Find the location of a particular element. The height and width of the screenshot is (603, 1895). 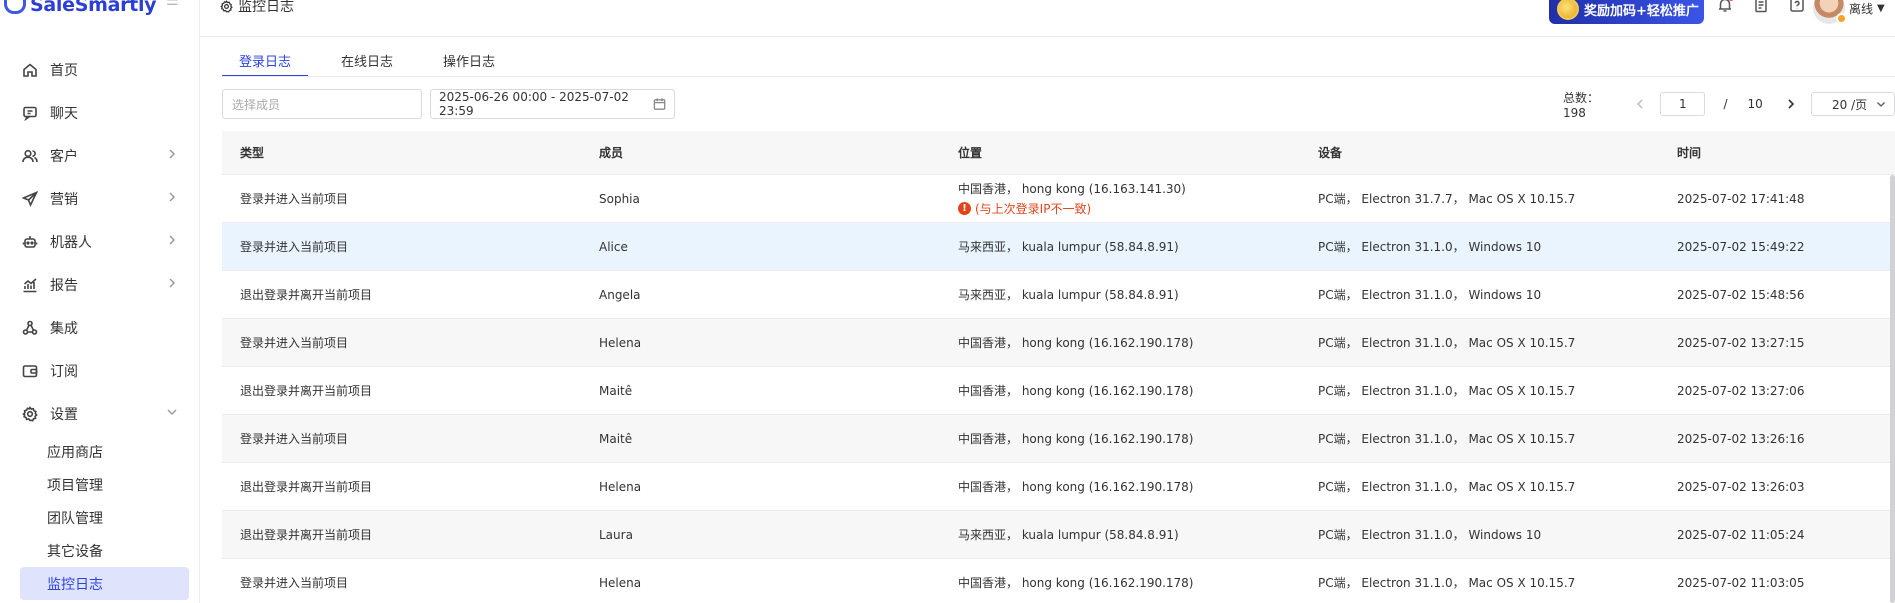

home-icon is located at coordinates (30, 70).